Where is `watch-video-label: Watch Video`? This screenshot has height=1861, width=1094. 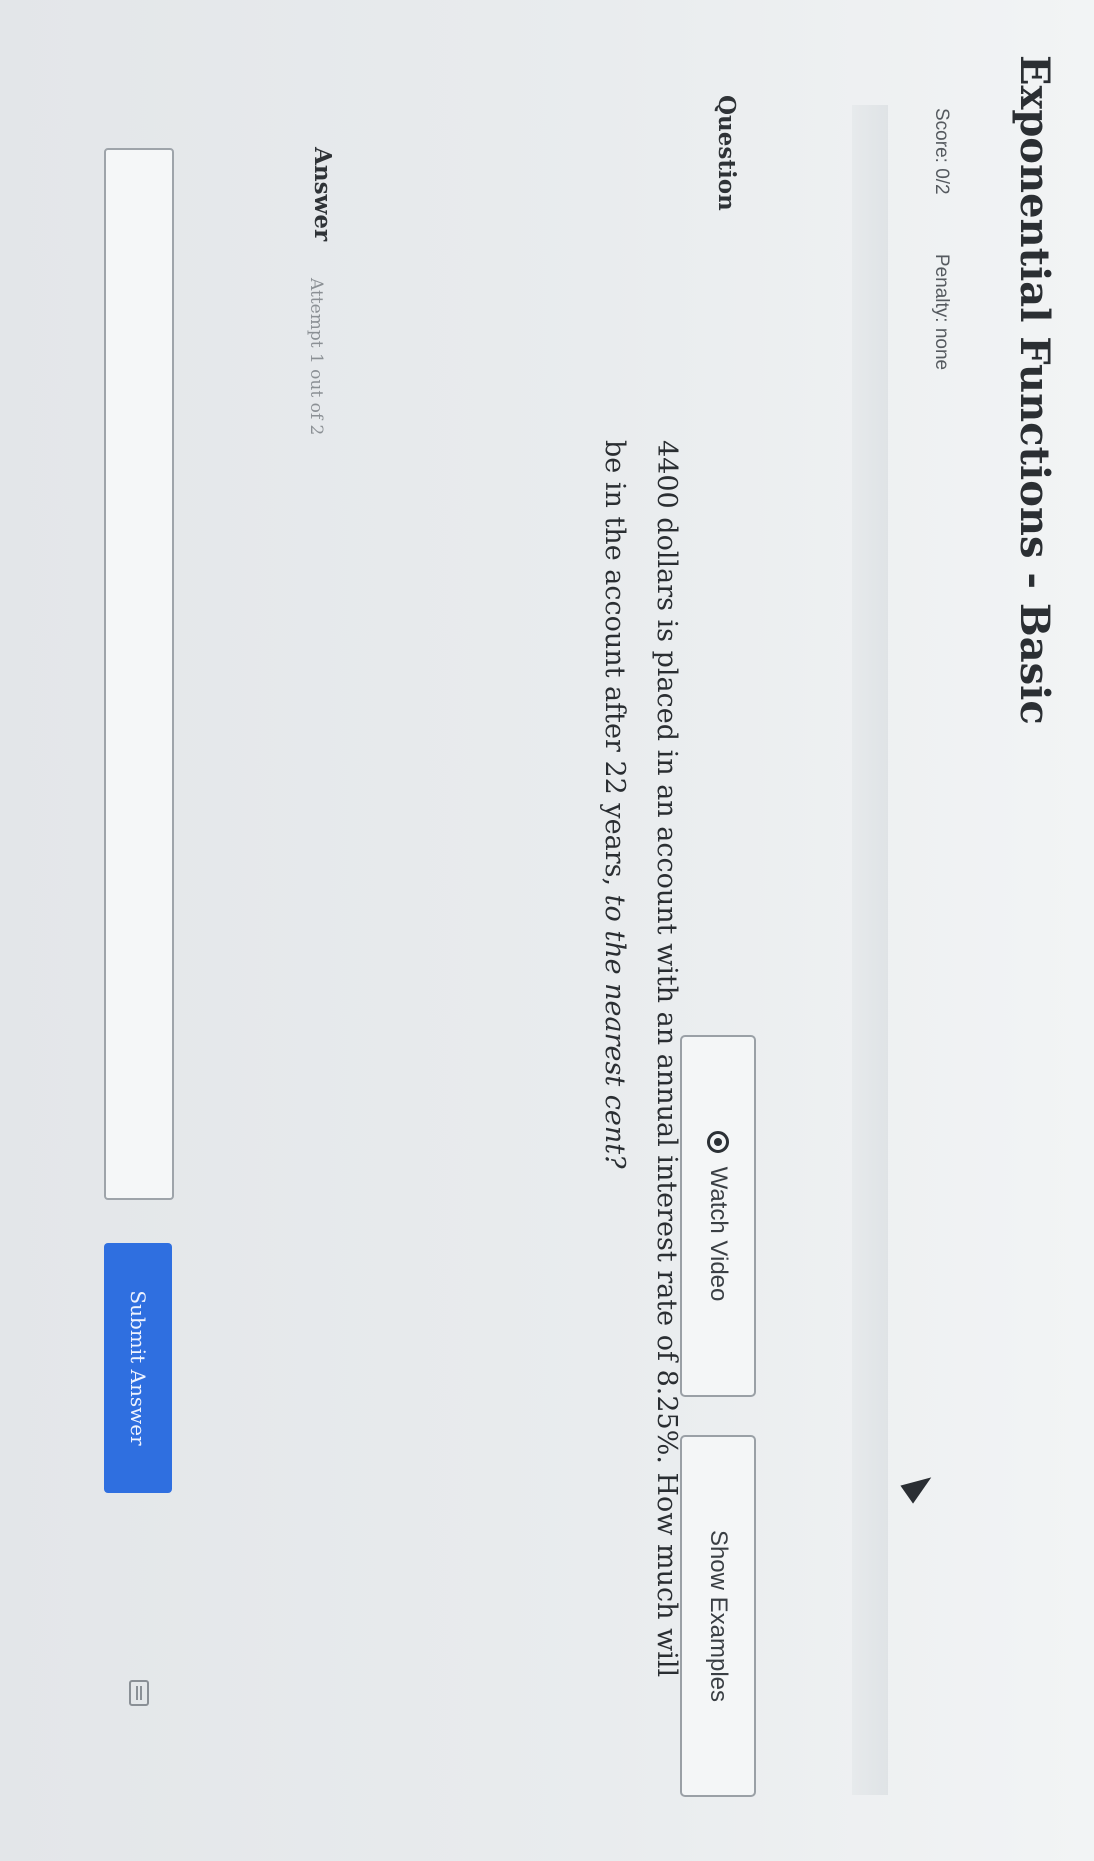
watch-video-label: Watch Video is located at coordinates (718, 1234).